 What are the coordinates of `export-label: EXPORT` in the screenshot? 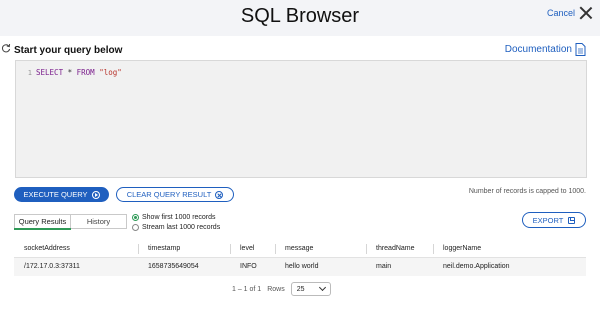 It's located at (548, 220).